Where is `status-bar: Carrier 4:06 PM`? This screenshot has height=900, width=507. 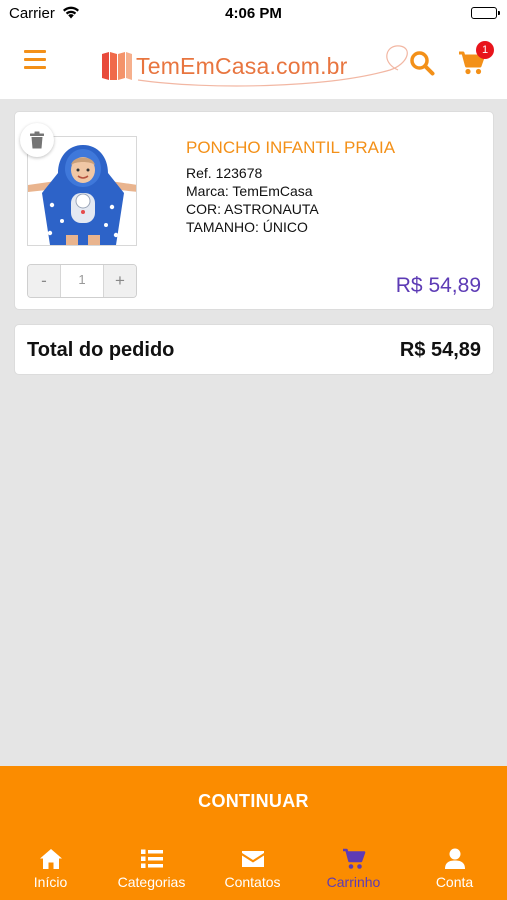
status-bar: Carrier 4:06 PM is located at coordinates (253, 13).